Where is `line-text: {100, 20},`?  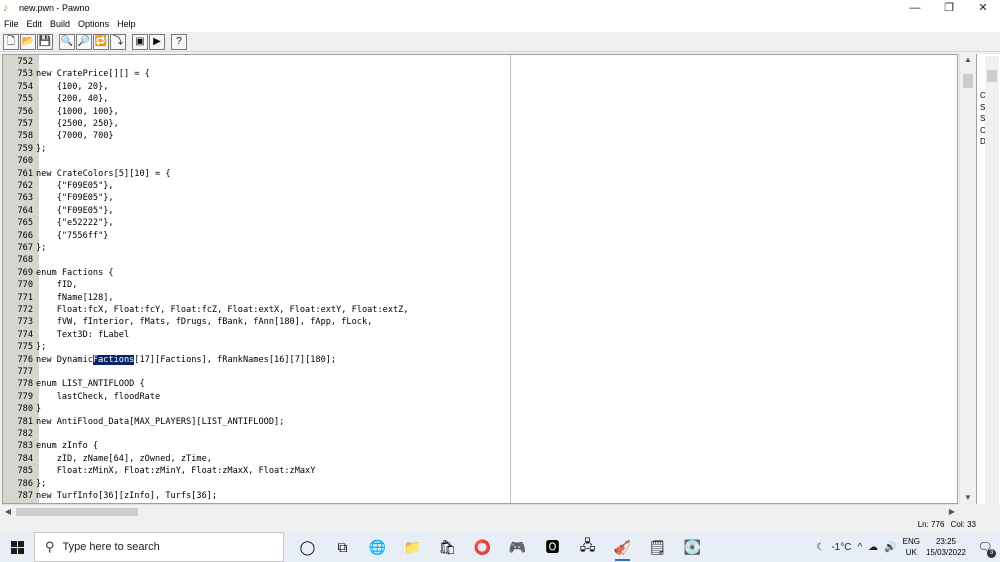 line-text: {100, 20}, is located at coordinates (72, 86).